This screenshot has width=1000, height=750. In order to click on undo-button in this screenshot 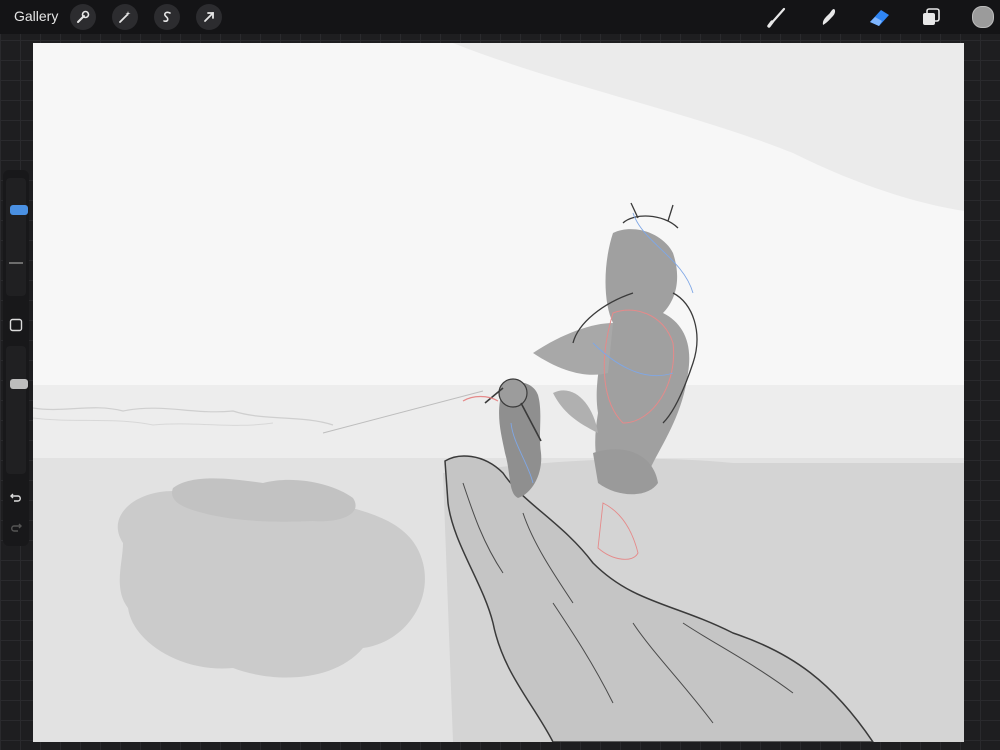, I will do `click(16, 497)`.